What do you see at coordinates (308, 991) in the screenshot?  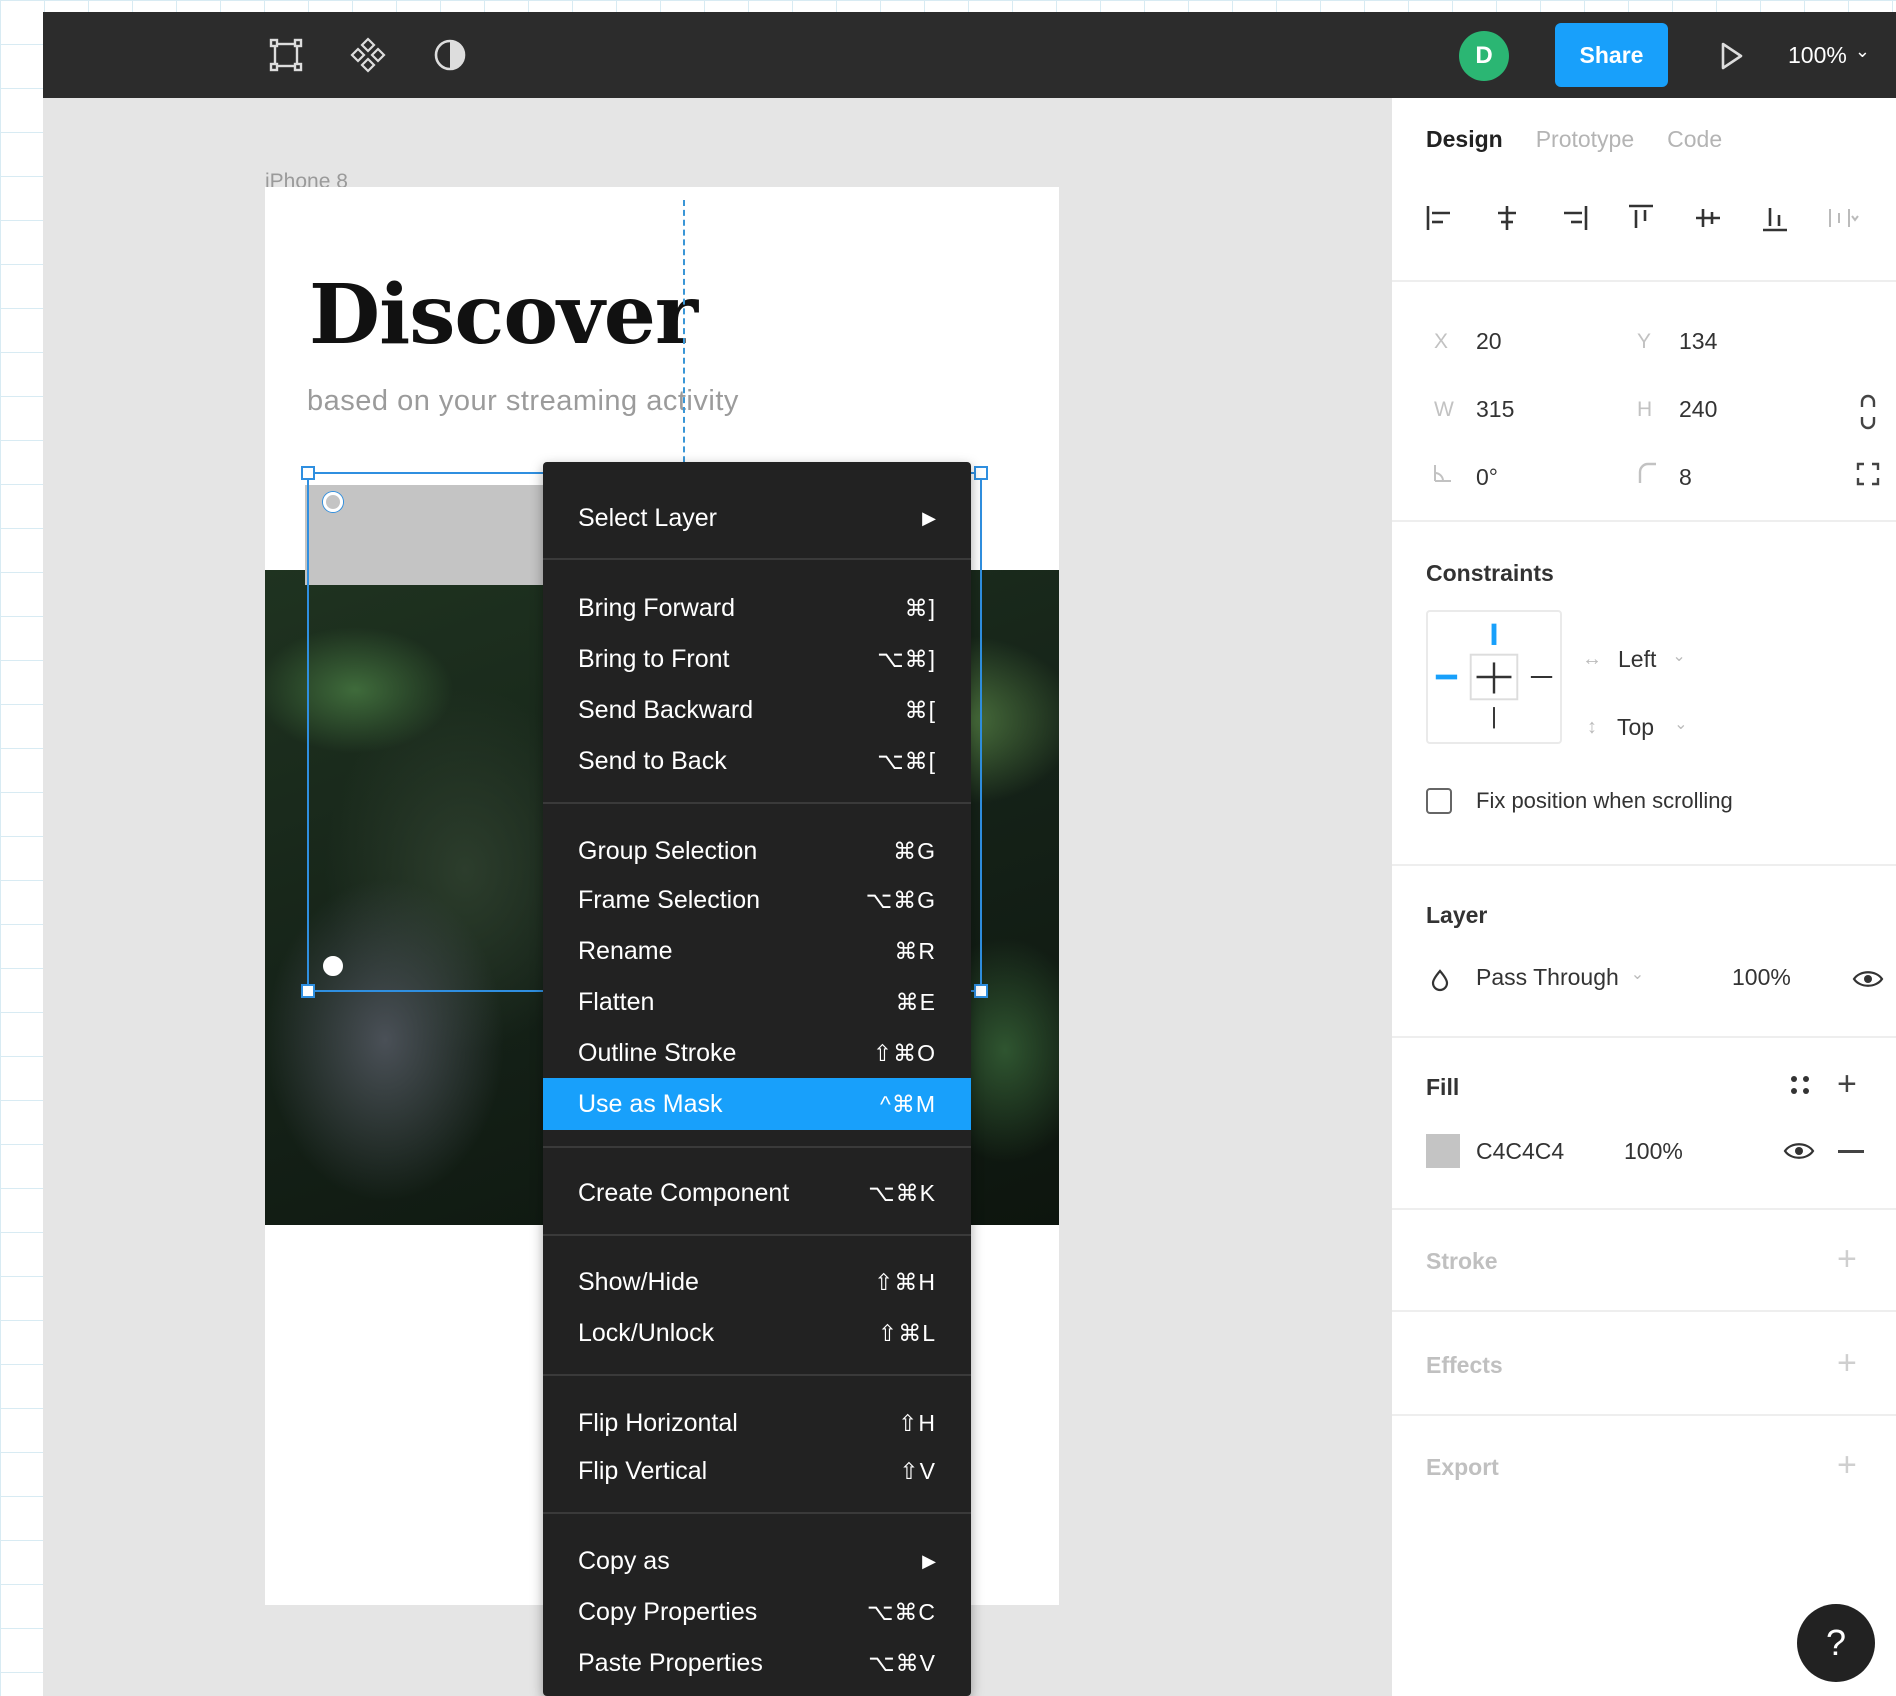 I see `resize-handle-bottom-left` at bounding box center [308, 991].